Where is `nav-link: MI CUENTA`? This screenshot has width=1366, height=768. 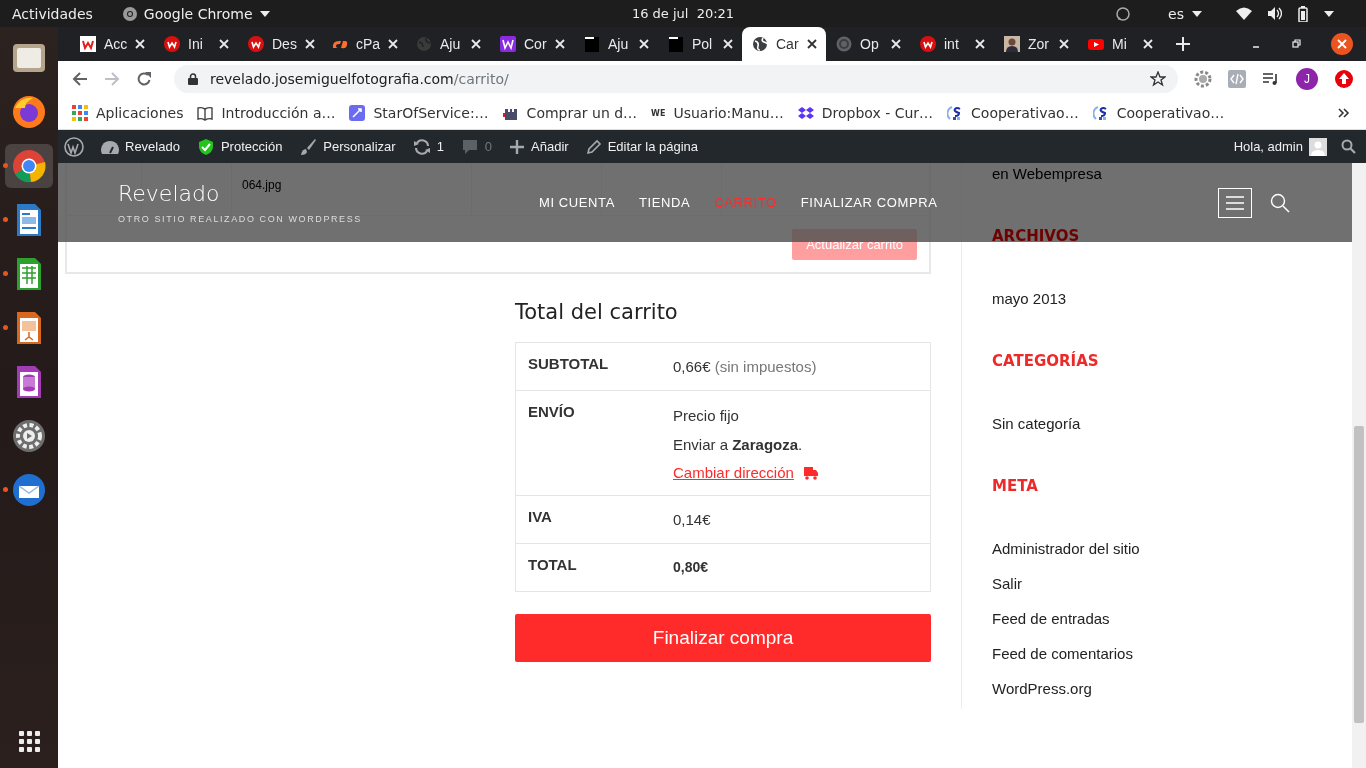 nav-link: MI CUENTA is located at coordinates (577, 202).